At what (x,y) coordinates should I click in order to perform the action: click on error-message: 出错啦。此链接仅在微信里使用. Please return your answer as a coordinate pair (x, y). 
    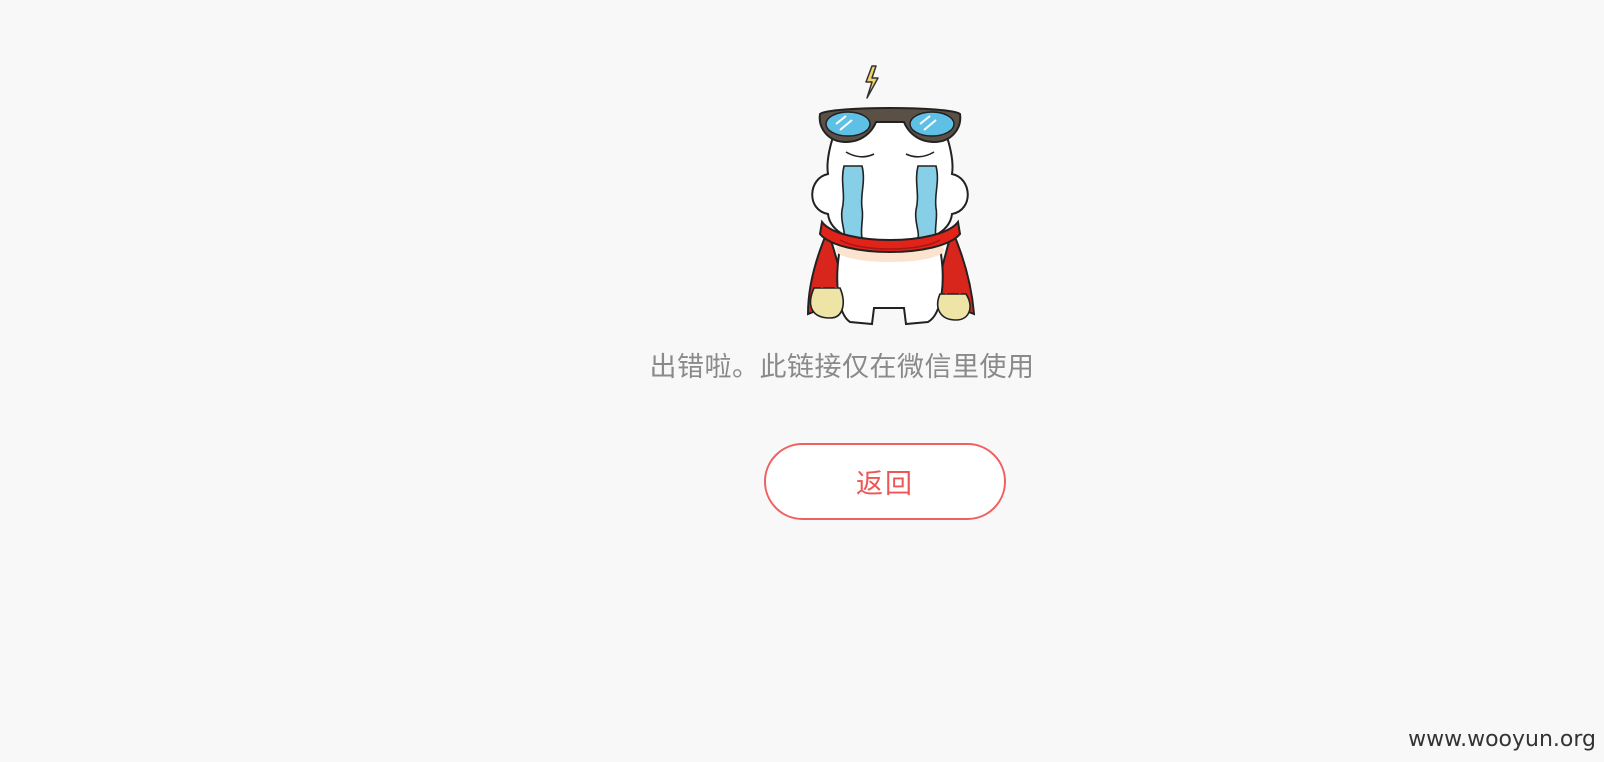
    Looking at the image, I should click on (842, 367).